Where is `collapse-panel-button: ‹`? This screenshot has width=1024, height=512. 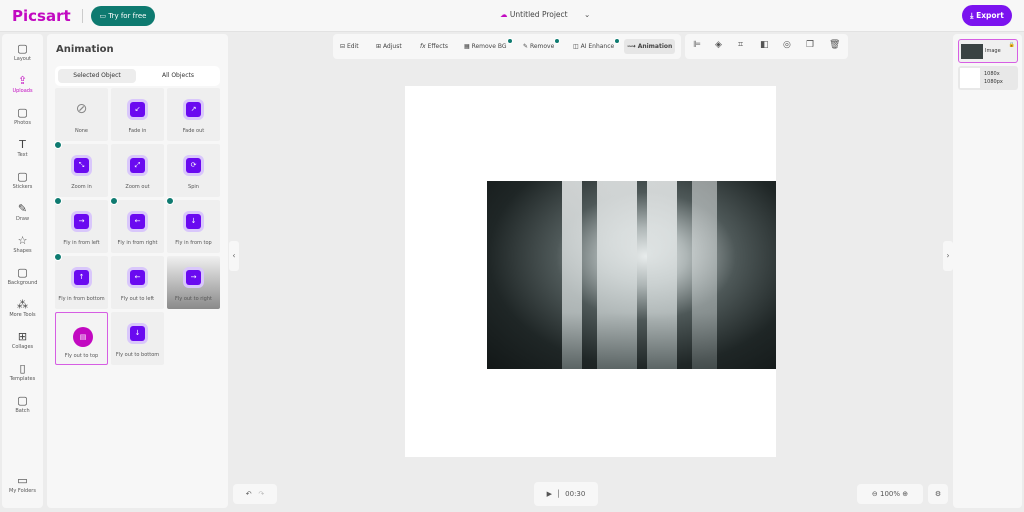 collapse-panel-button: ‹ is located at coordinates (234, 256).